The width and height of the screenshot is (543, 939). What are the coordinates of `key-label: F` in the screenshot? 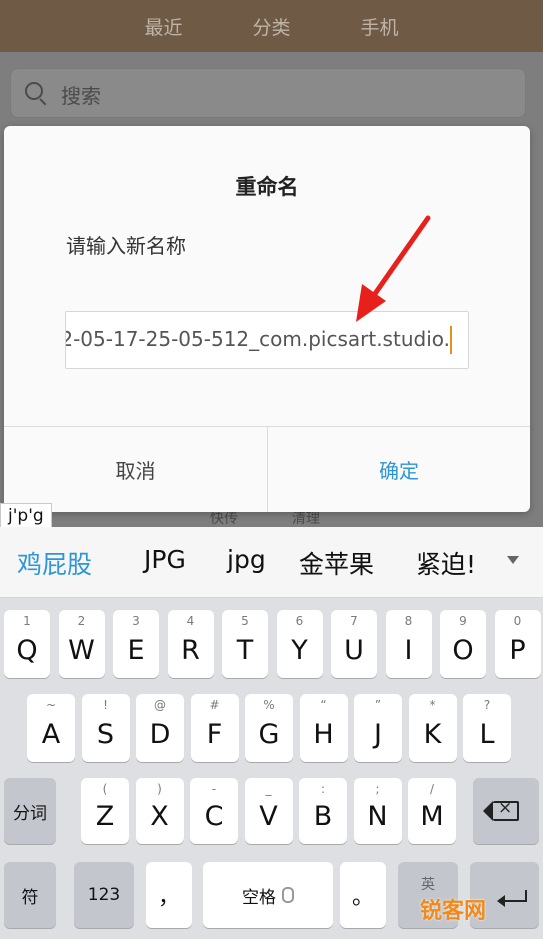 It's located at (214, 734).